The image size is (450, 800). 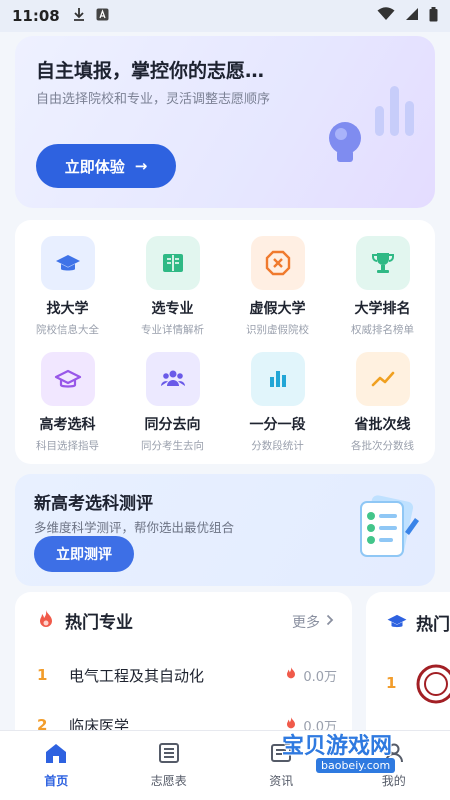 What do you see at coordinates (36, 16) in the screenshot?
I see `status-time: 11:08` at bounding box center [36, 16].